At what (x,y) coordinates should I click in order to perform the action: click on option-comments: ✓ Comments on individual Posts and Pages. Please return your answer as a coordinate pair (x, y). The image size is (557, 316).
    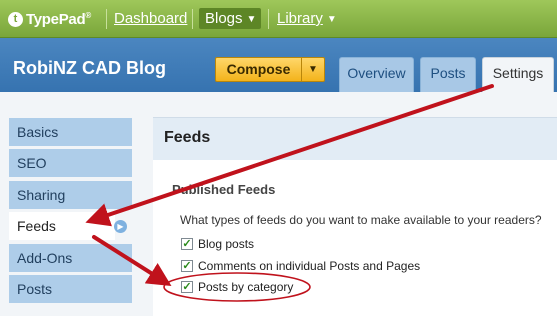
    Looking at the image, I should click on (300, 266).